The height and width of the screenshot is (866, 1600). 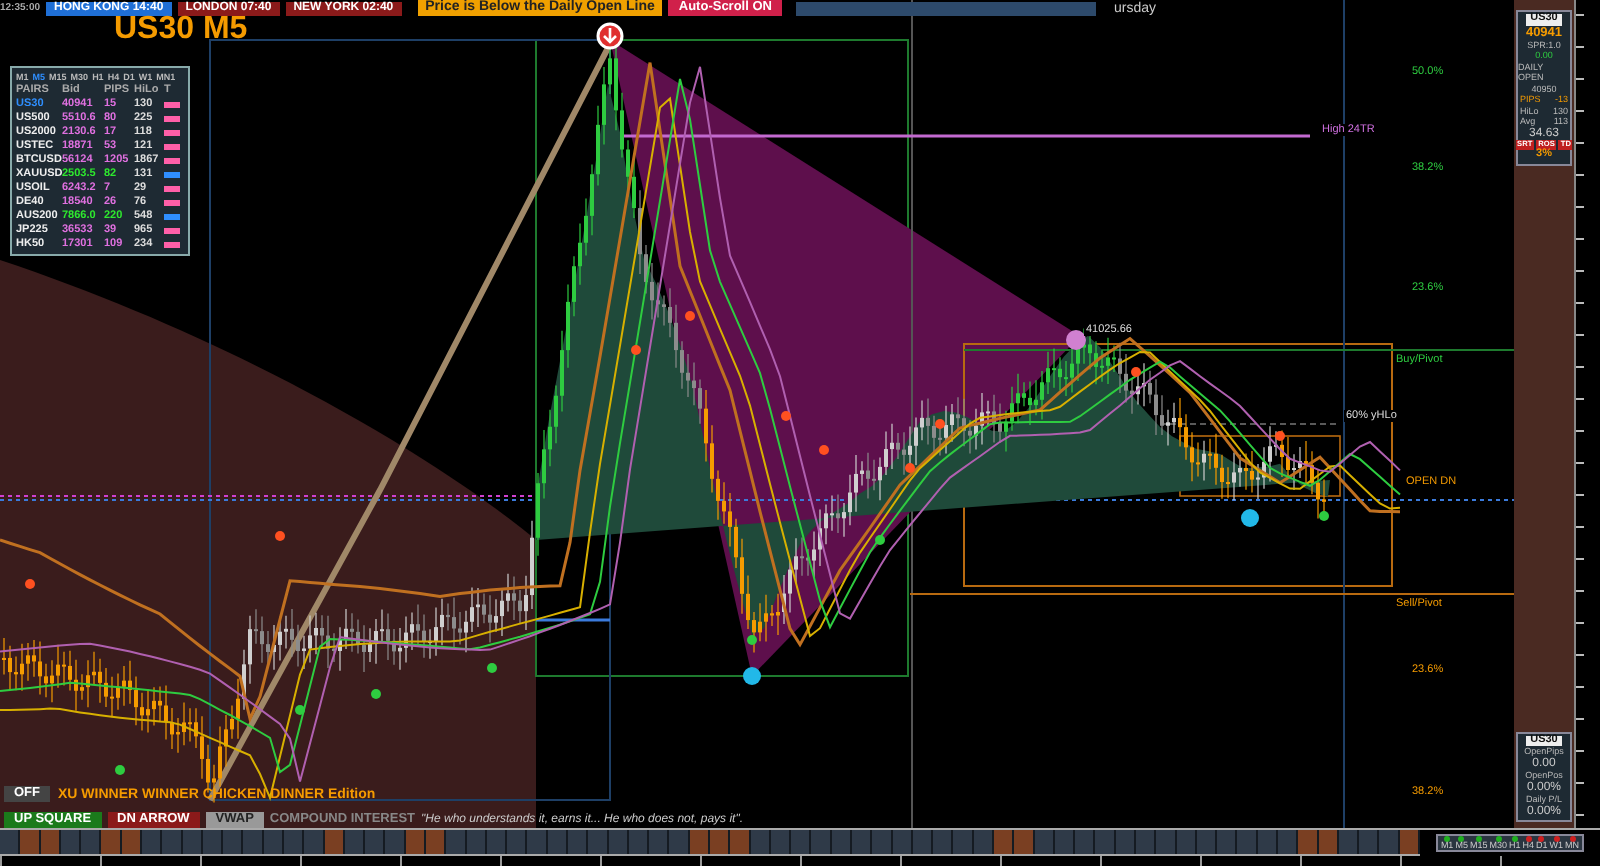 What do you see at coordinates (610, 36) in the screenshot?
I see `arrow-marker-icon` at bounding box center [610, 36].